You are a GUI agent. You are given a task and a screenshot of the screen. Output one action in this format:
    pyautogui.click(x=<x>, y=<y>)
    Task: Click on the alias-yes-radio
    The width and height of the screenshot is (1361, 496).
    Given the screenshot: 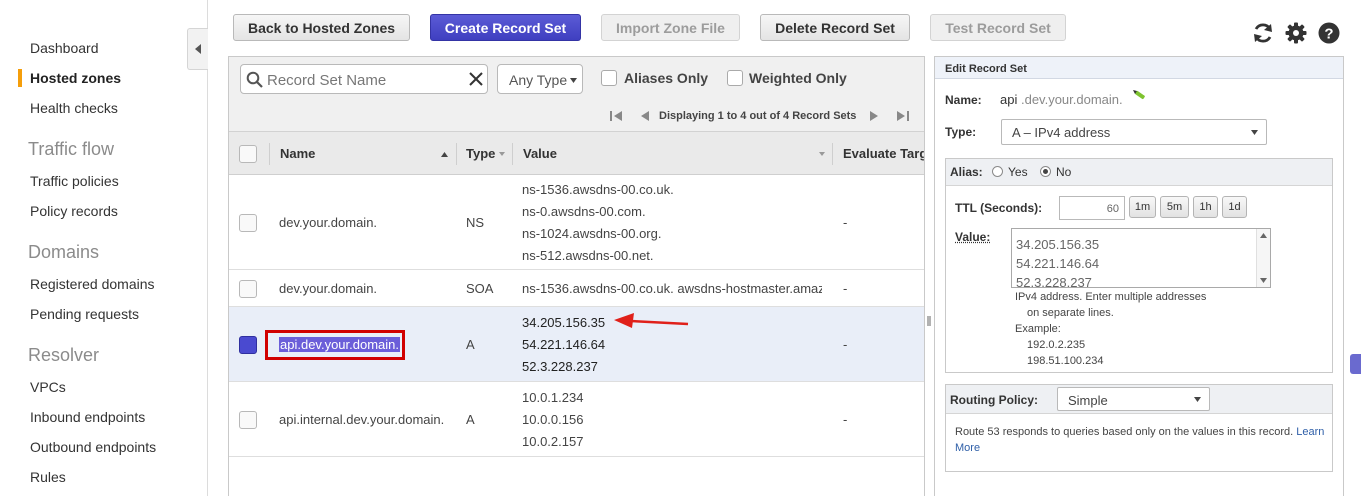 What is the action you would take?
    pyautogui.click(x=997, y=171)
    